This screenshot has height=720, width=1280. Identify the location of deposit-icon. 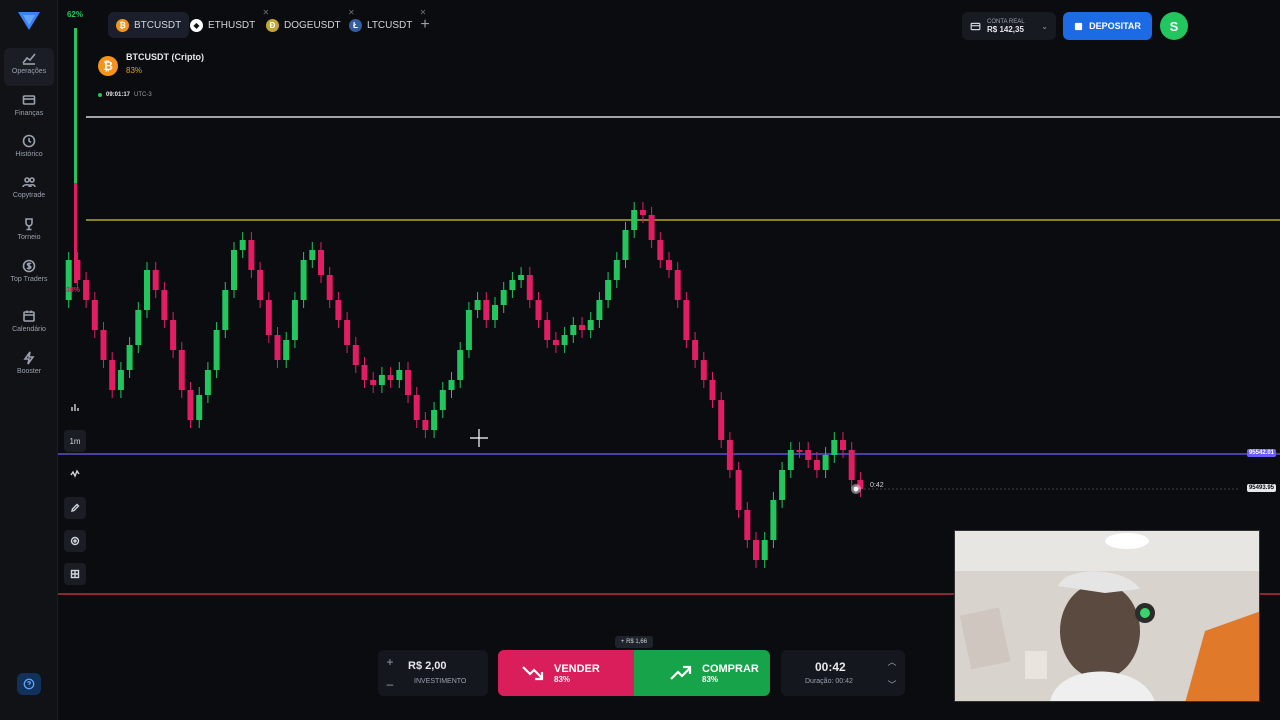
(1078, 26).